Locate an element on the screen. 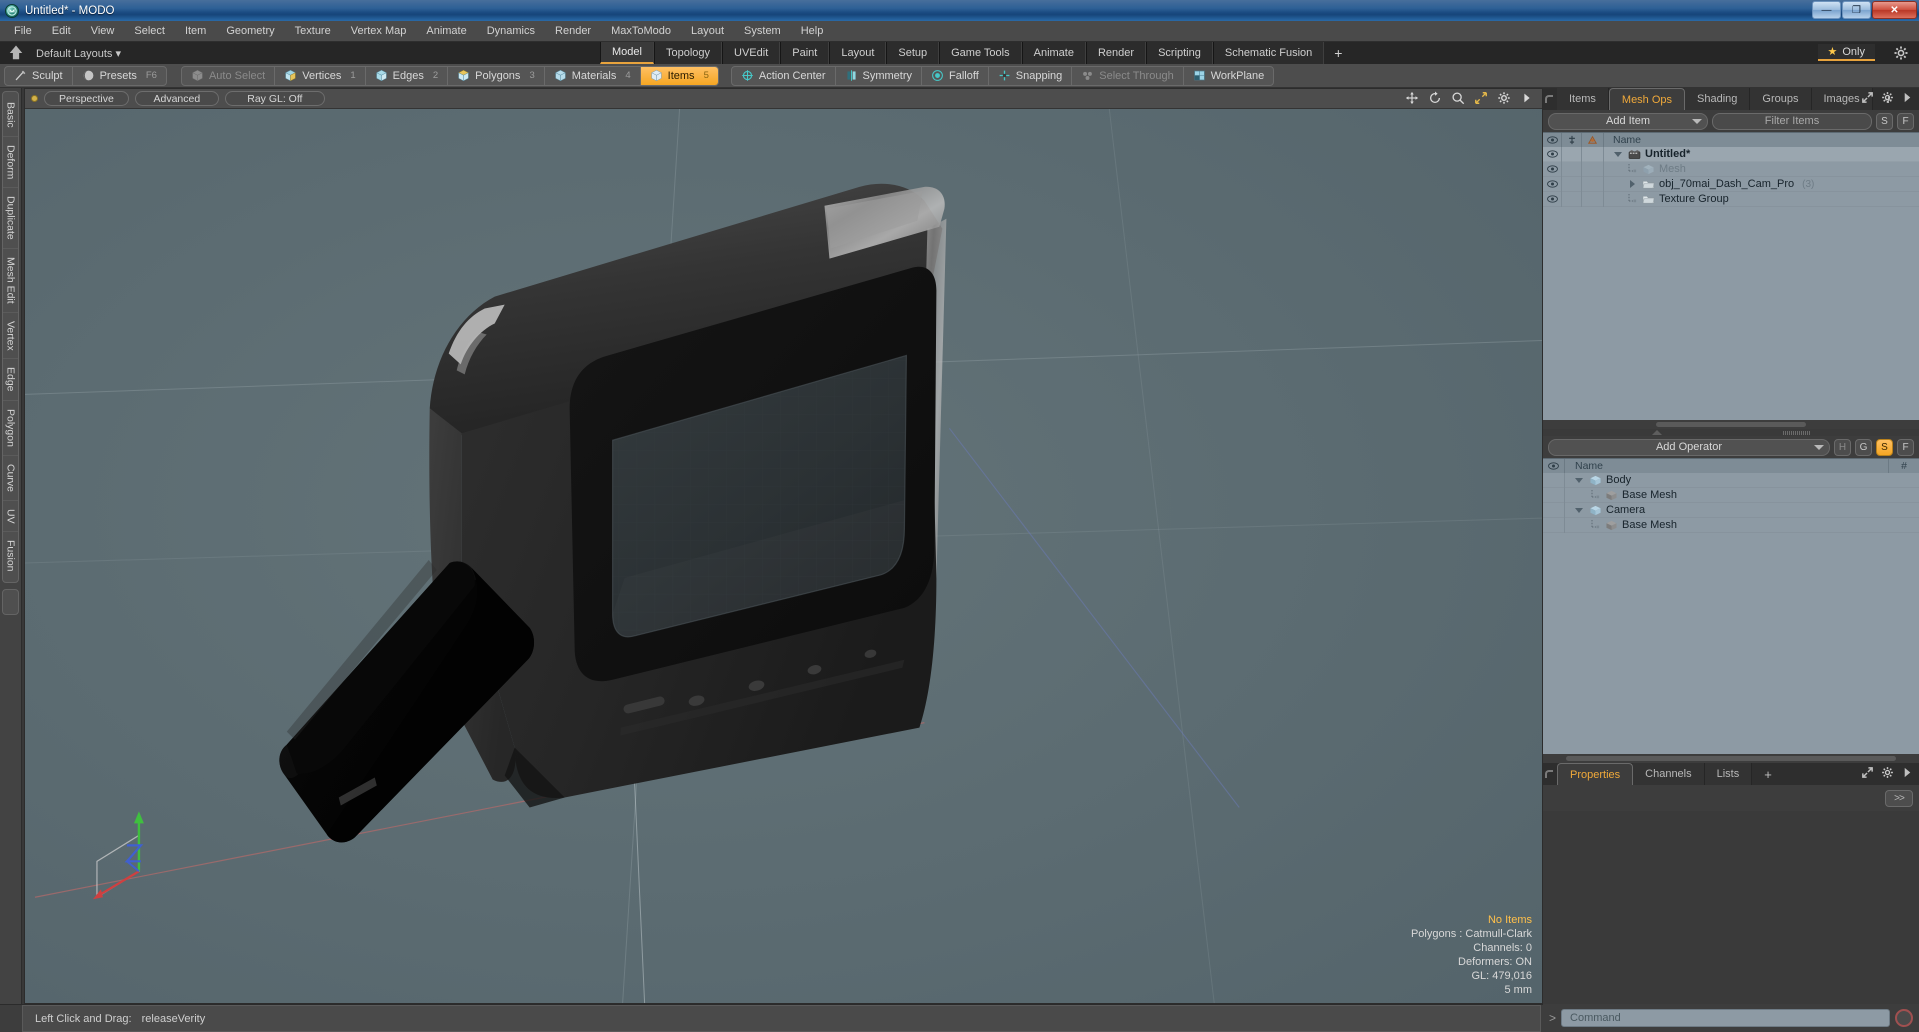 This screenshot has width=1919, height=1032. default-layouts-label: Default Layouts ▾ is located at coordinates (78, 53).